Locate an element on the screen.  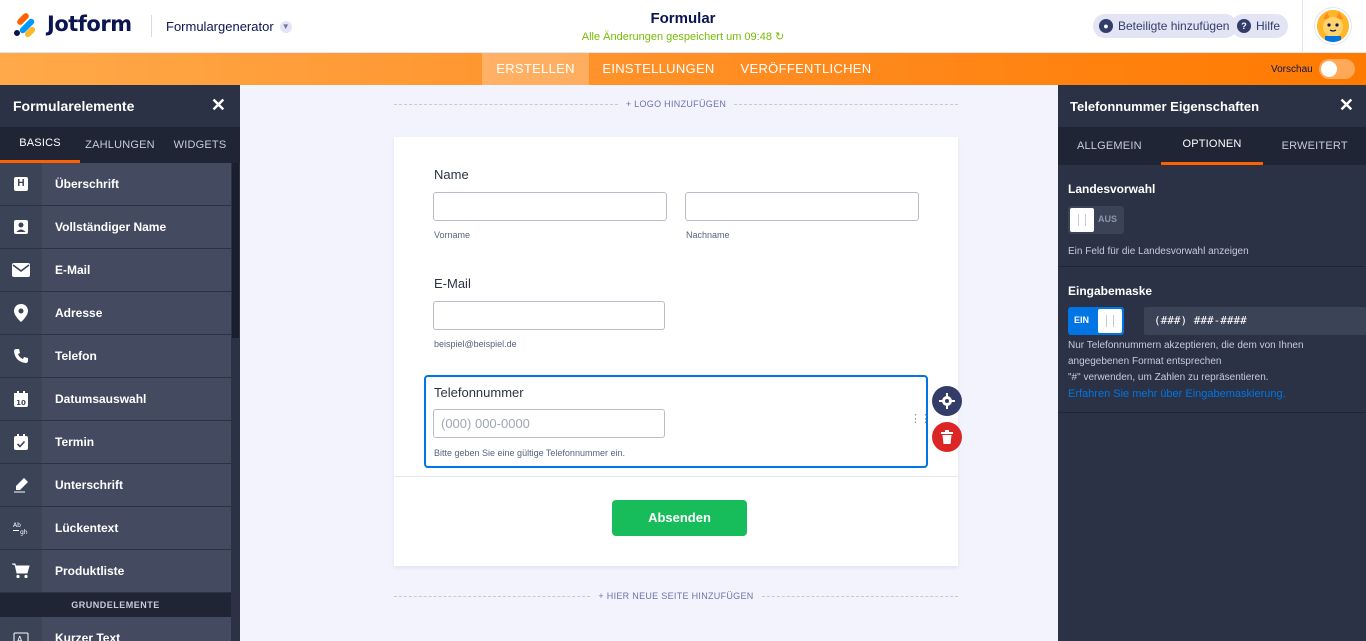
tab-build: ERSTELLEN is located at coordinates (535, 69).